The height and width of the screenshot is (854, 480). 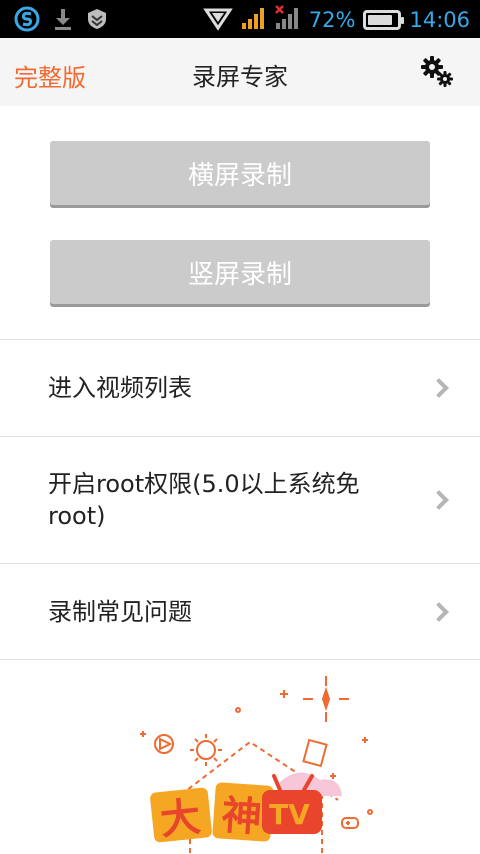 I want to click on status-right-icons: 72% 14:06, so click(x=336, y=20).